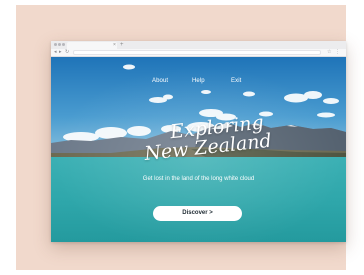 The width and height of the screenshot is (364, 275). What do you see at coordinates (197, 213) in the screenshot?
I see `discover-button: Discover >` at bounding box center [197, 213].